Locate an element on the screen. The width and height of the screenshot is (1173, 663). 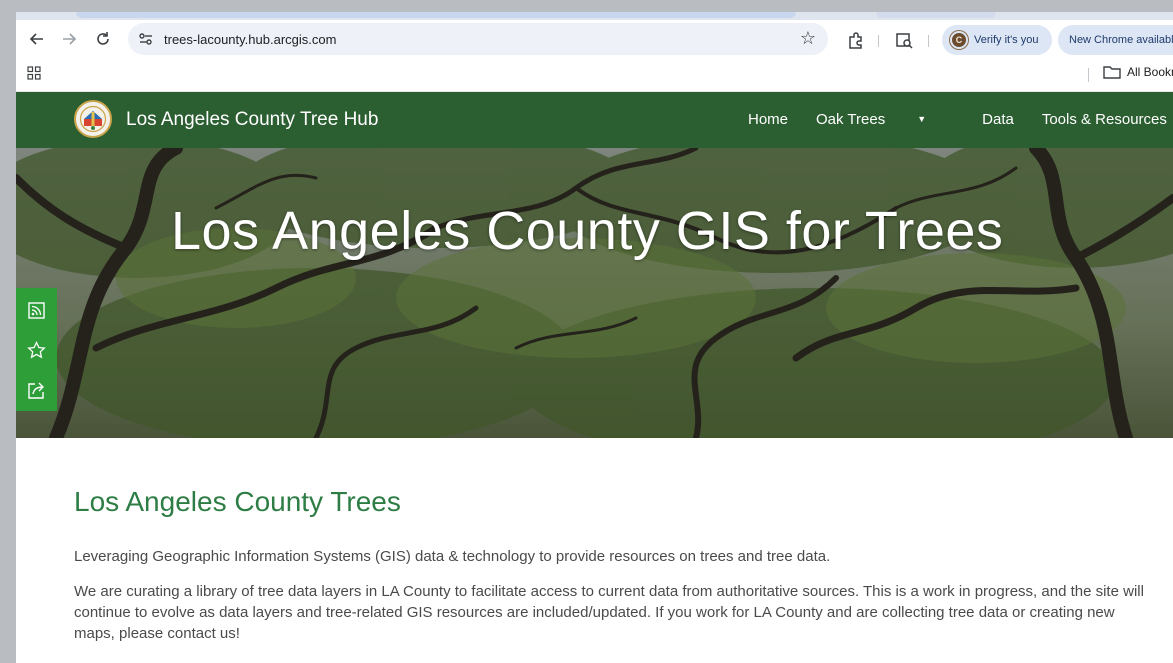
rss-feed-icon is located at coordinates (36, 310).